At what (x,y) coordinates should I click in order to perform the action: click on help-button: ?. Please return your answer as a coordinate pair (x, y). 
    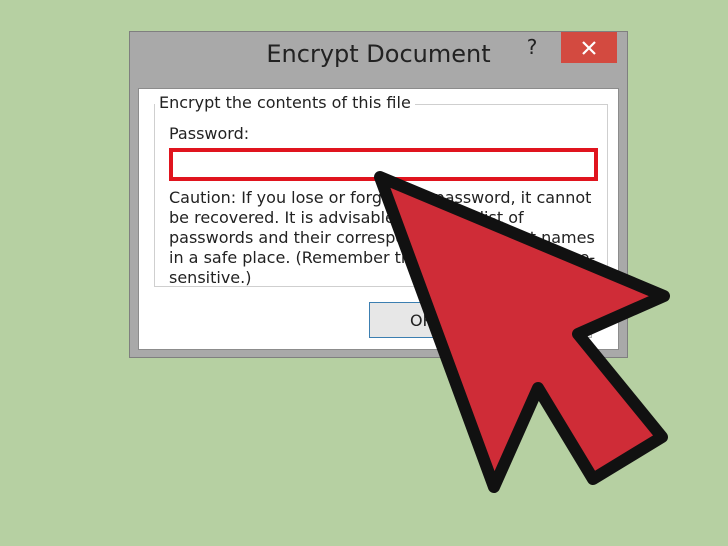
    Looking at the image, I should click on (532, 47).